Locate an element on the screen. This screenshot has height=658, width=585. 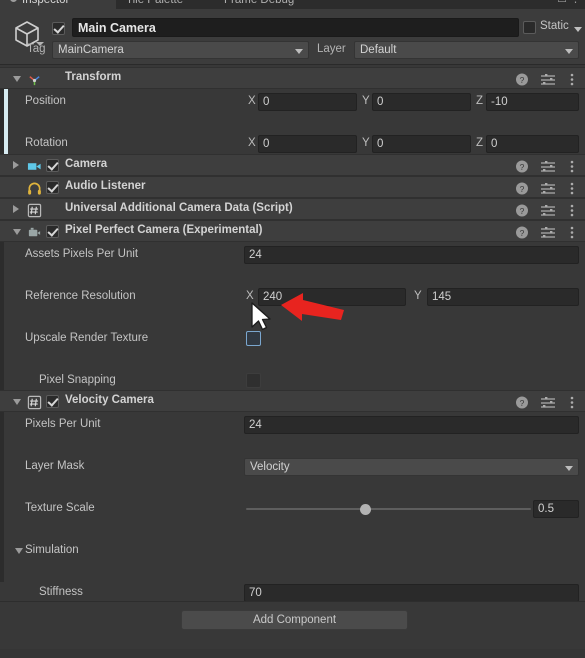
inspector-footer-strip is located at coordinates (292, 653).